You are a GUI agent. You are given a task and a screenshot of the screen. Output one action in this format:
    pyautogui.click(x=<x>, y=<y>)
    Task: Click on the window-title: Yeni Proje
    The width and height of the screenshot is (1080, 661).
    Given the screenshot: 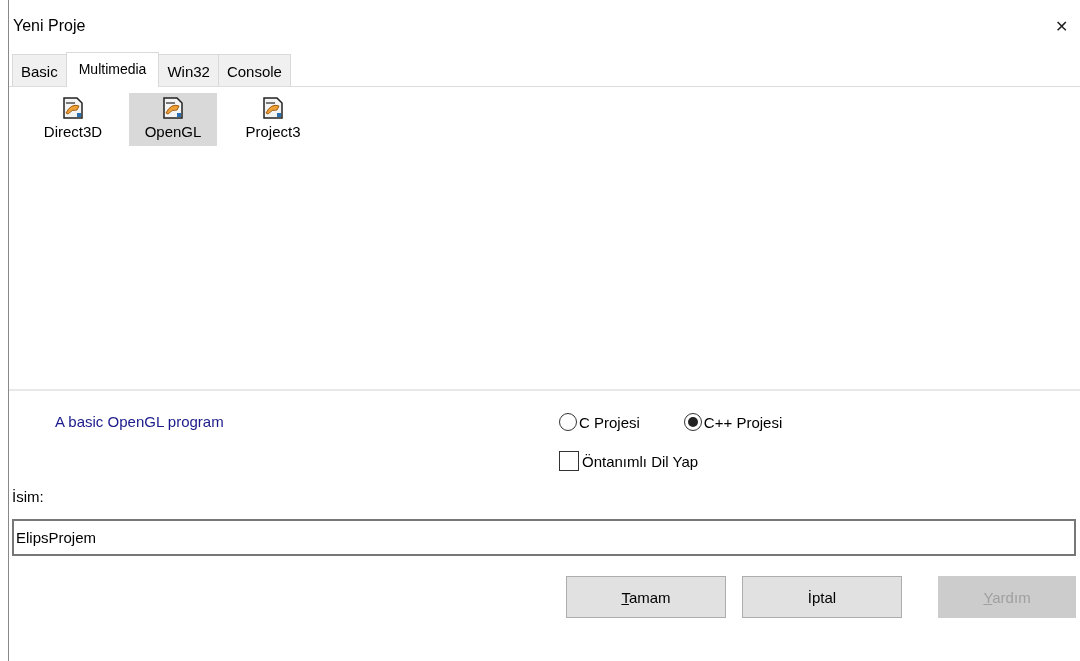 What is the action you would take?
    pyautogui.click(x=49, y=26)
    